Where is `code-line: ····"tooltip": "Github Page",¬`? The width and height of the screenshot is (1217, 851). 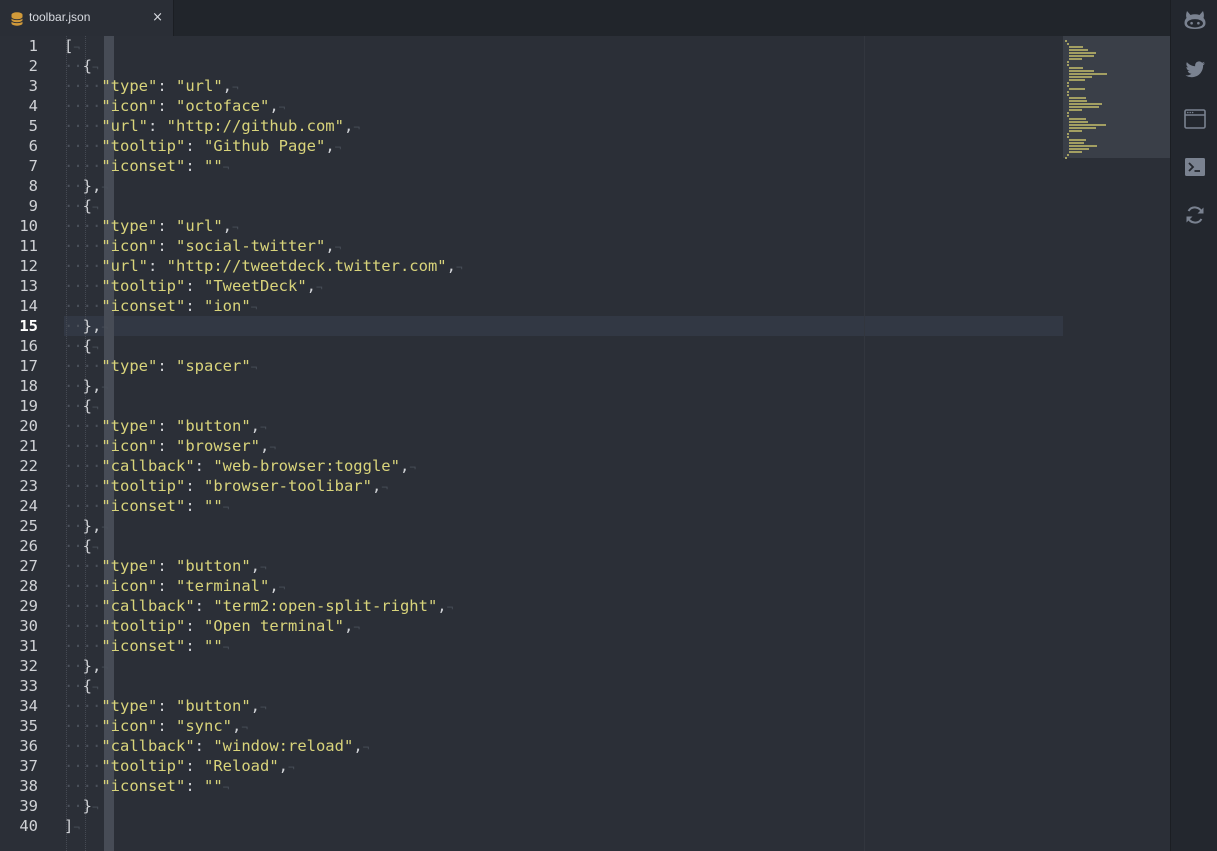 code-line: ····"tooltip": "Github Page",¬ is located at coordinates (202, 146).